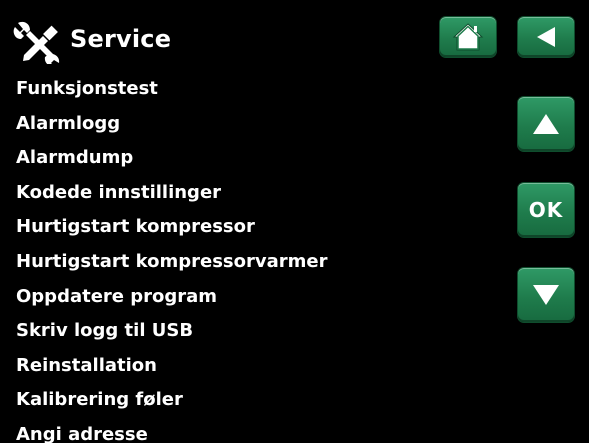 Image resolution: width=589 pixels, height=443 pixels. I want to click on page-title: Service, so click(121, 39).